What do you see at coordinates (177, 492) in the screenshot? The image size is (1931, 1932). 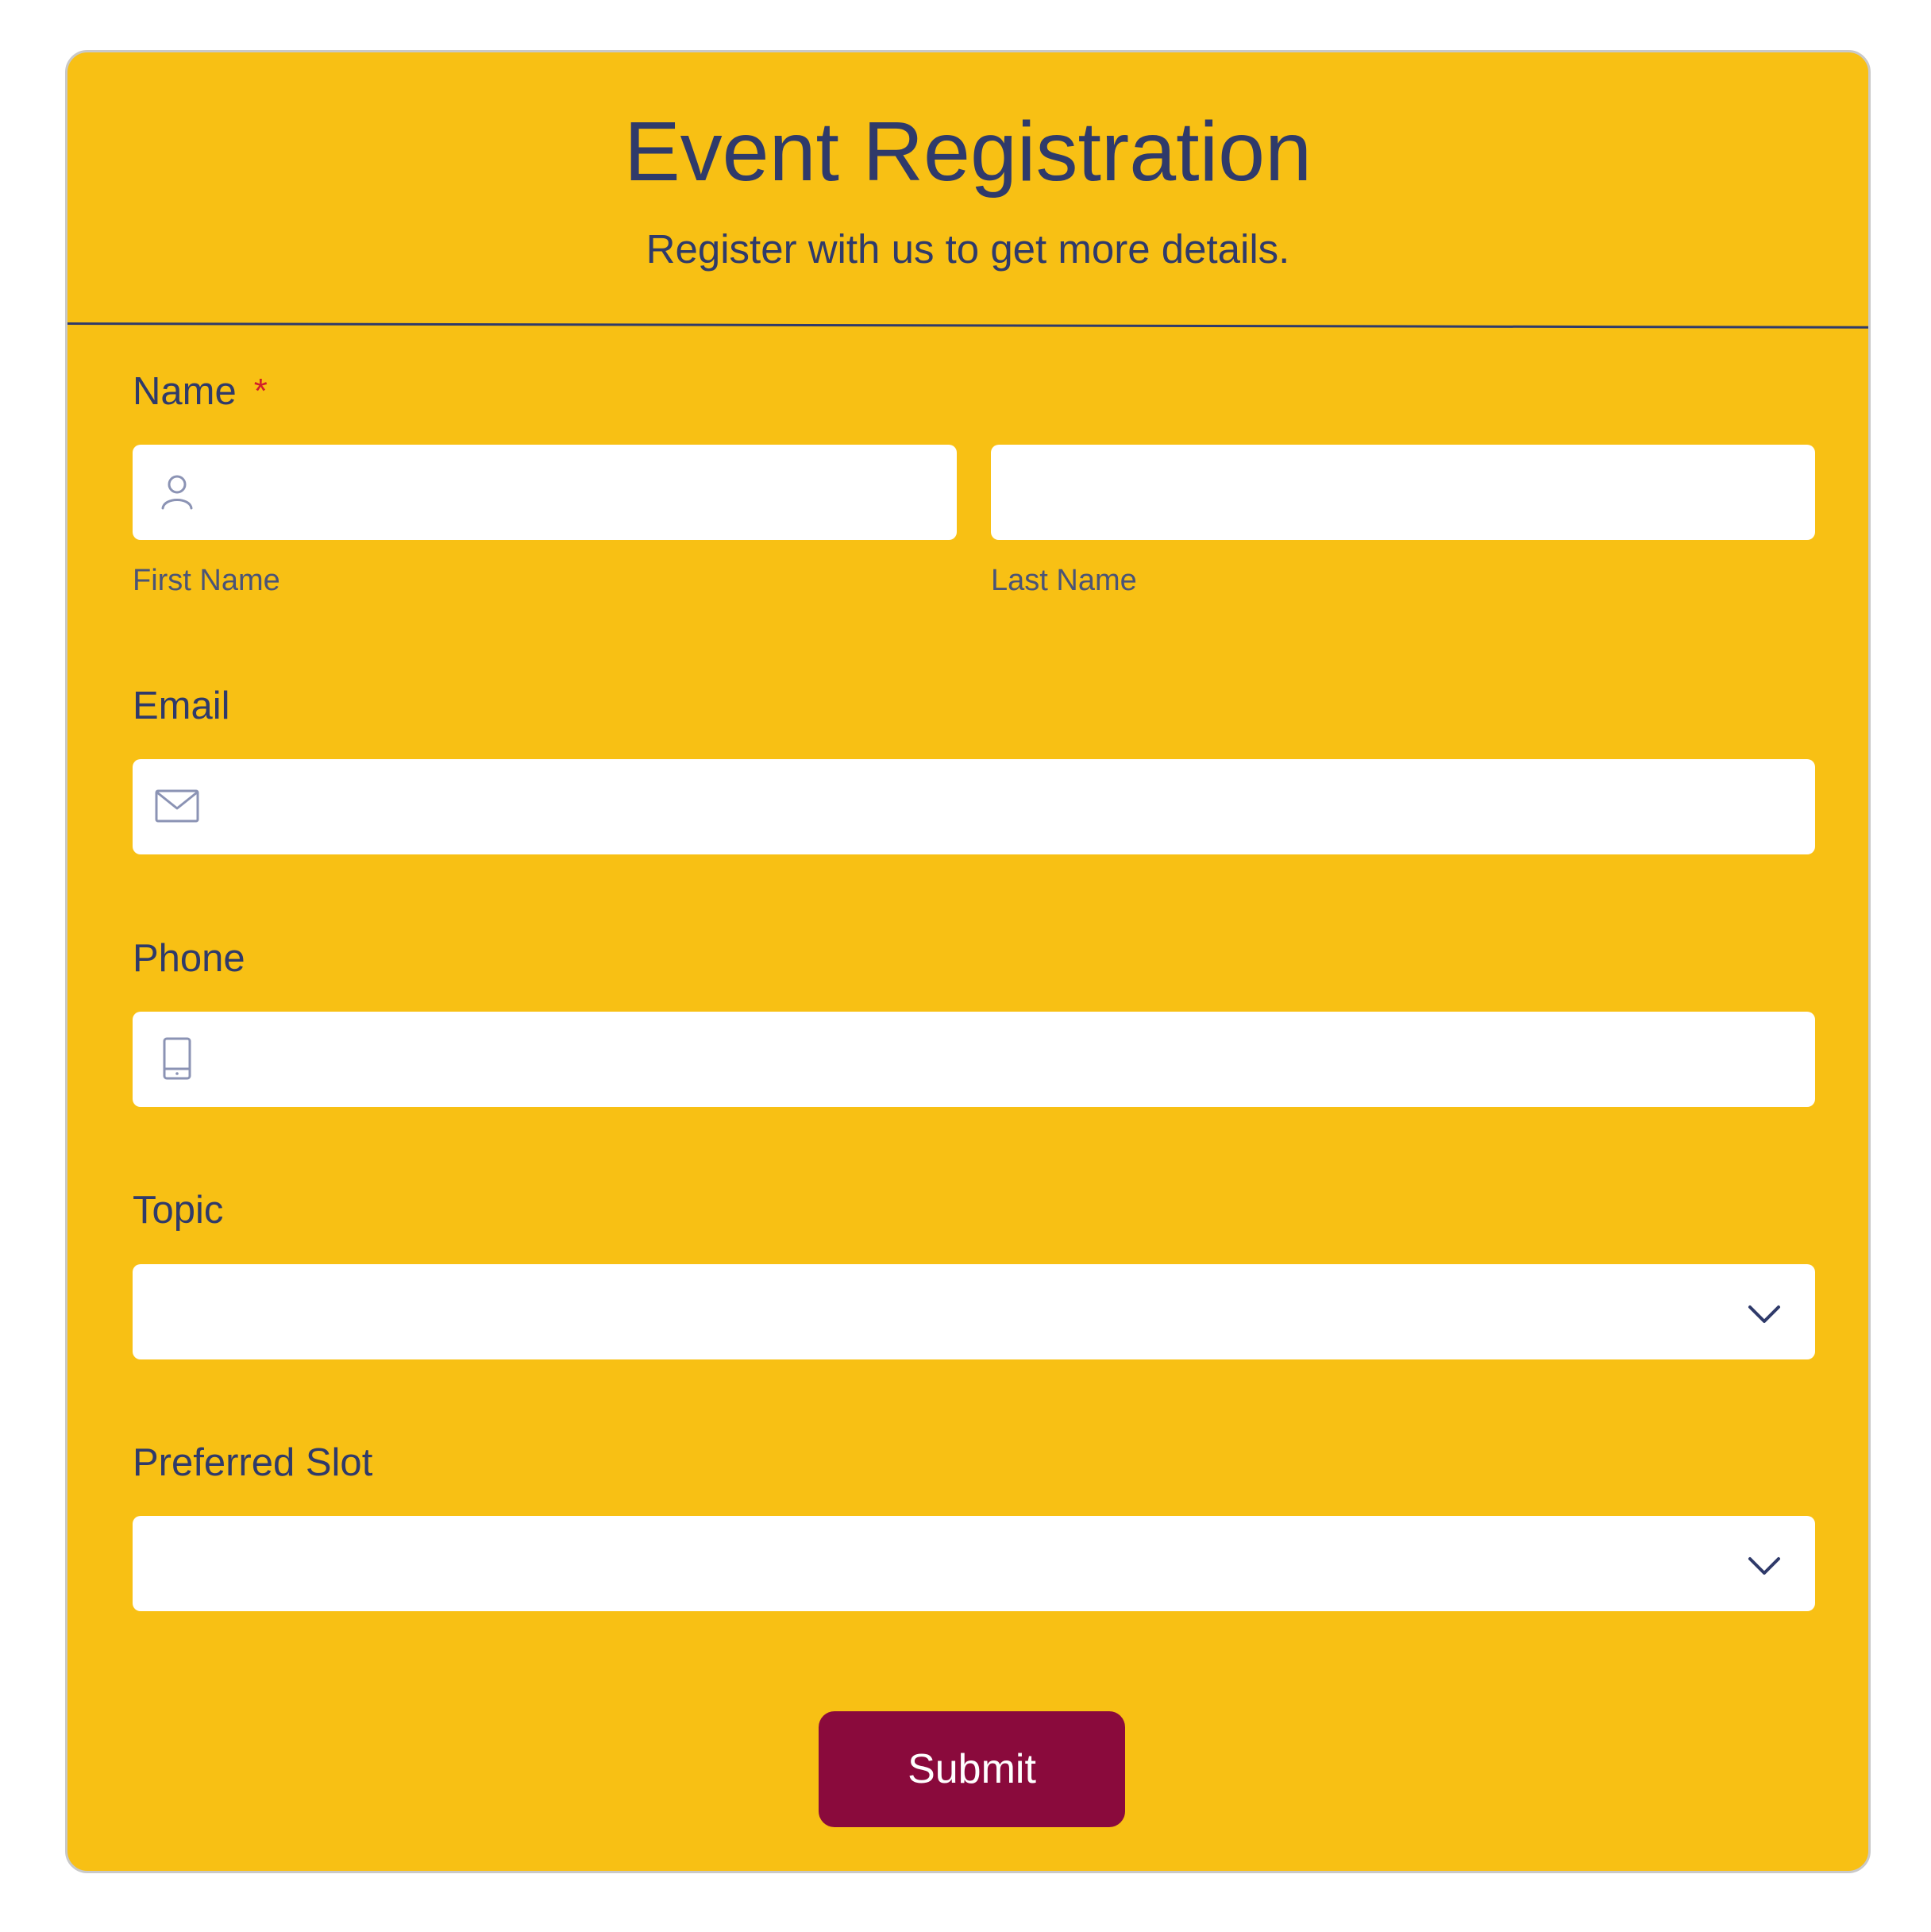 I see `user-icon` at bounding box center [177, 492].